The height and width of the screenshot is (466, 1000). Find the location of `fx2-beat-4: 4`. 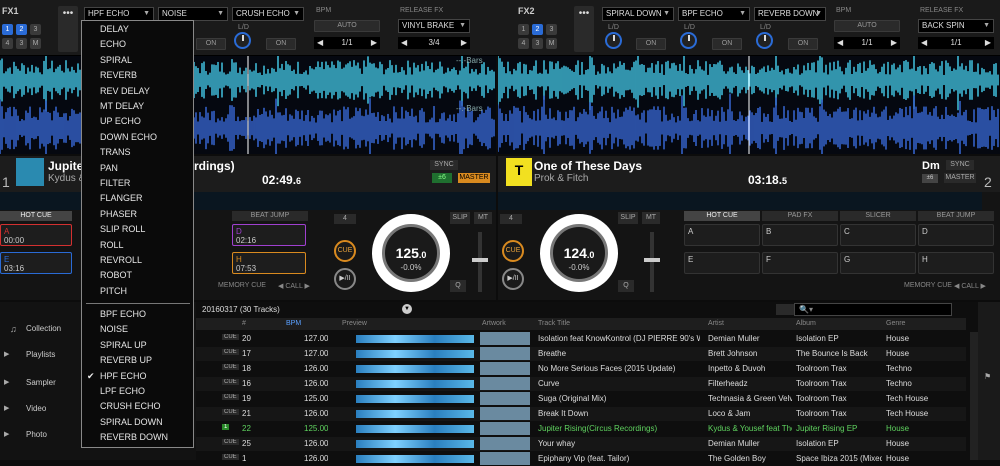

fx2-beat-4: 4 is located at coordinates (523, 43).